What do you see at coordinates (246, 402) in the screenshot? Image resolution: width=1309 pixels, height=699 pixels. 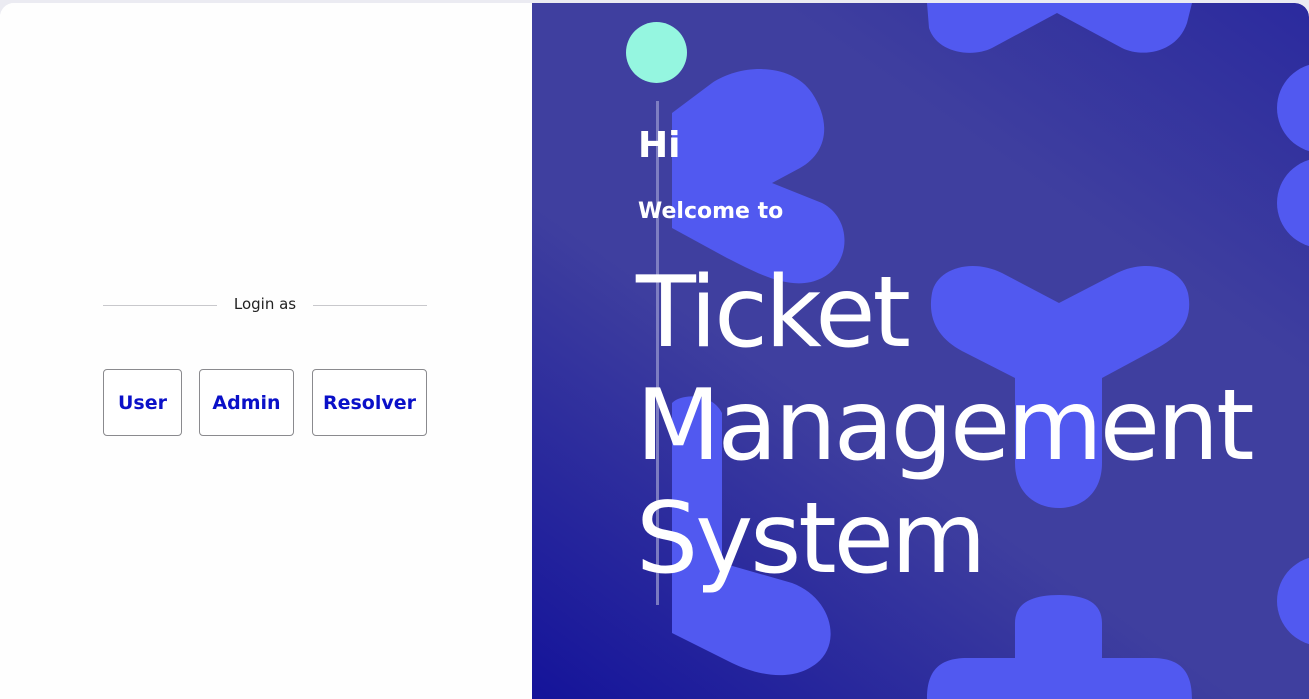 I see `login-admin-button: Admin` at bounding box center [246, 402].